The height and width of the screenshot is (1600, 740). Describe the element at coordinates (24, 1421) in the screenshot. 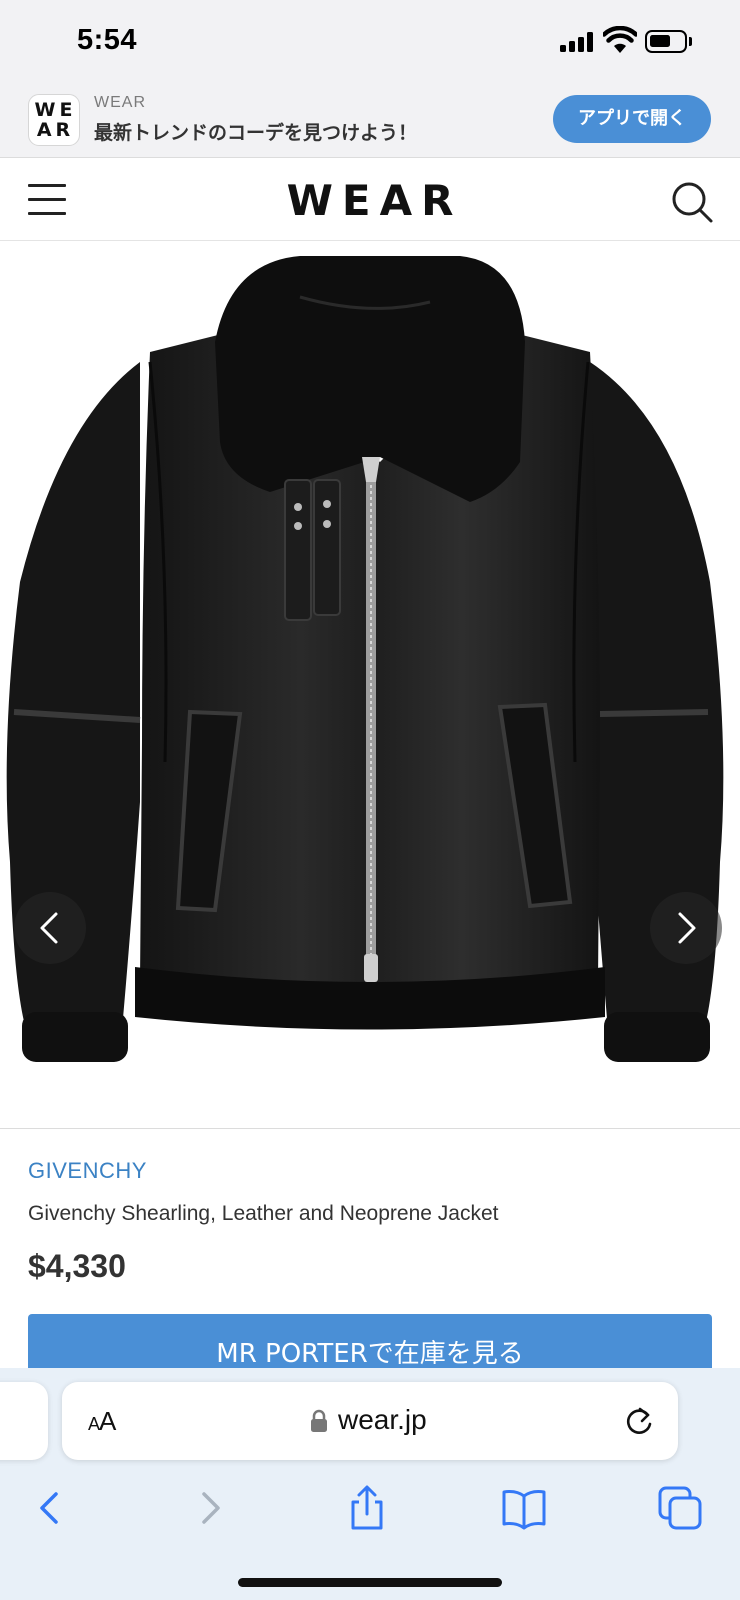

I see `previous-tab-preview` at that location.